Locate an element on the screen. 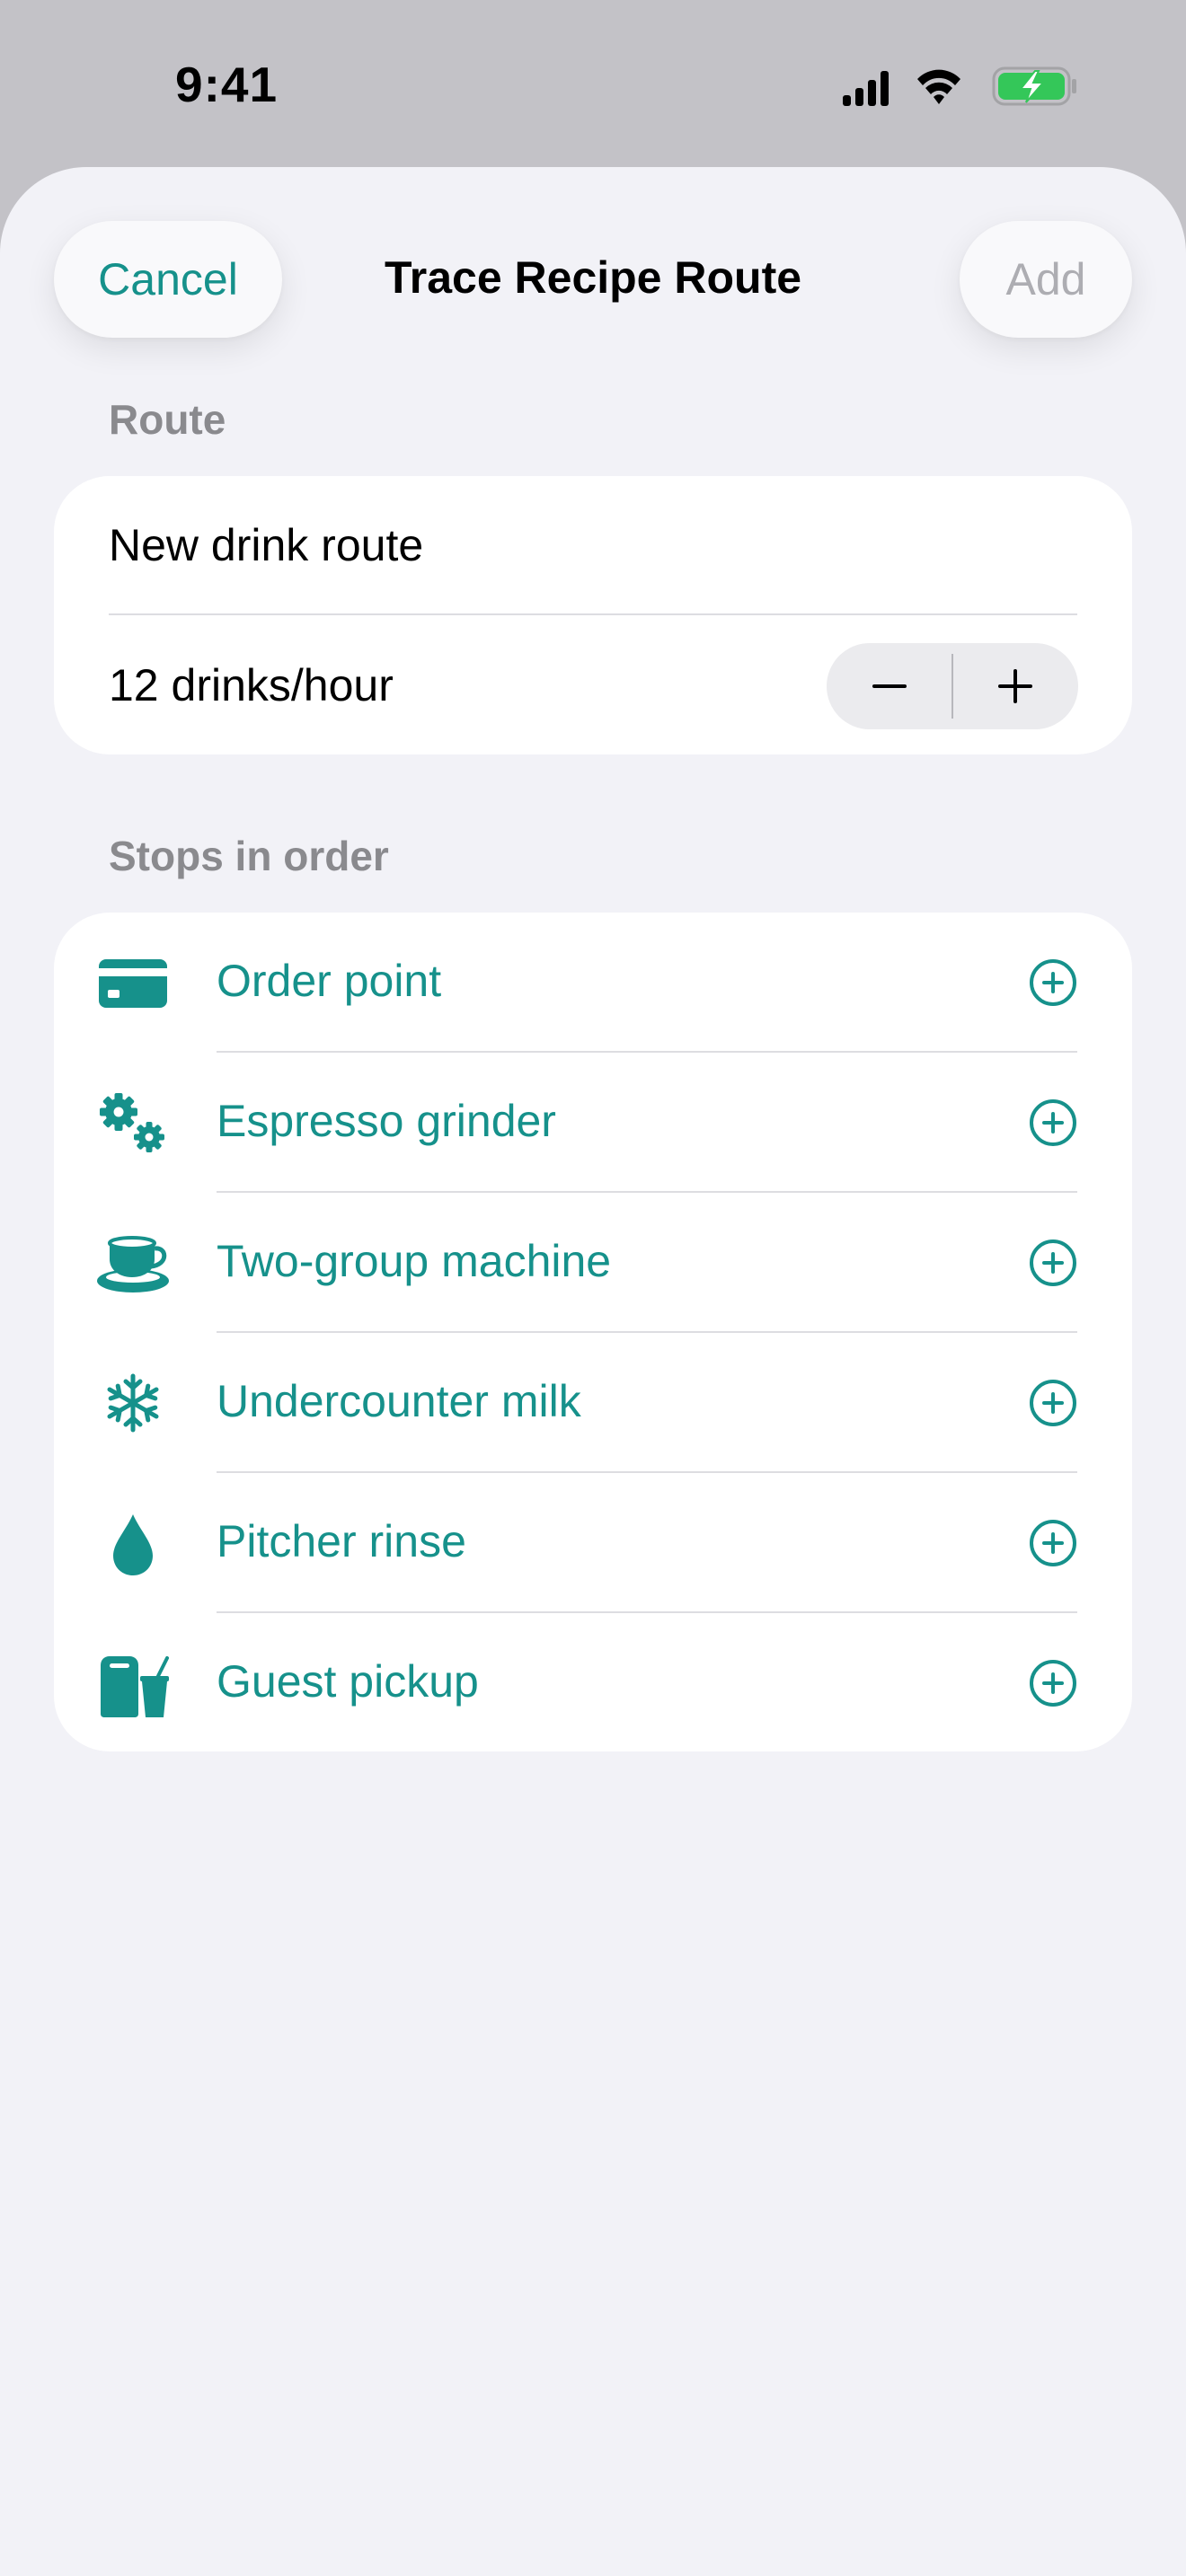  stop-label: Undercounter milk is located at coordinates (399, 1401).